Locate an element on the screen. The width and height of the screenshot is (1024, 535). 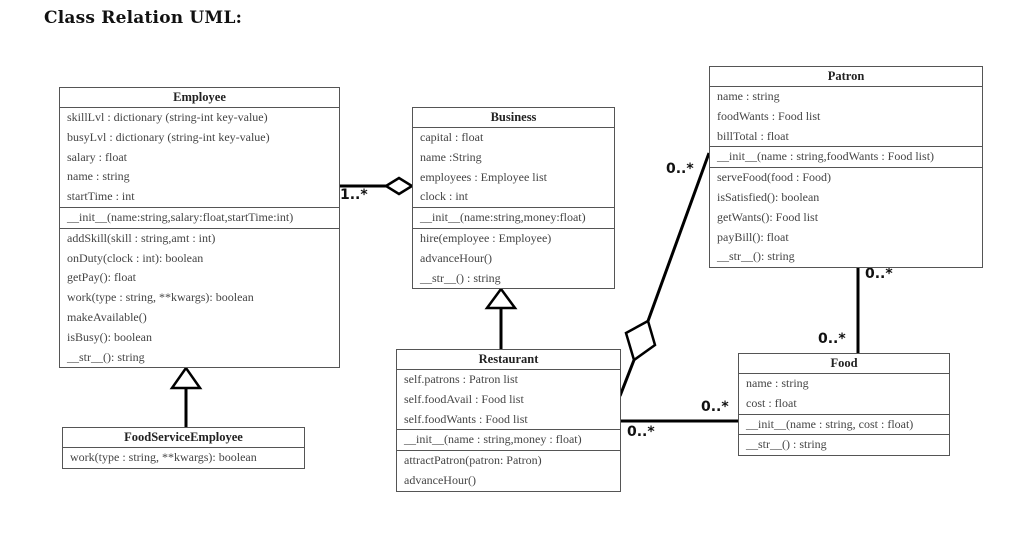
attribute: cost : float is located at coordinates (771, 402).